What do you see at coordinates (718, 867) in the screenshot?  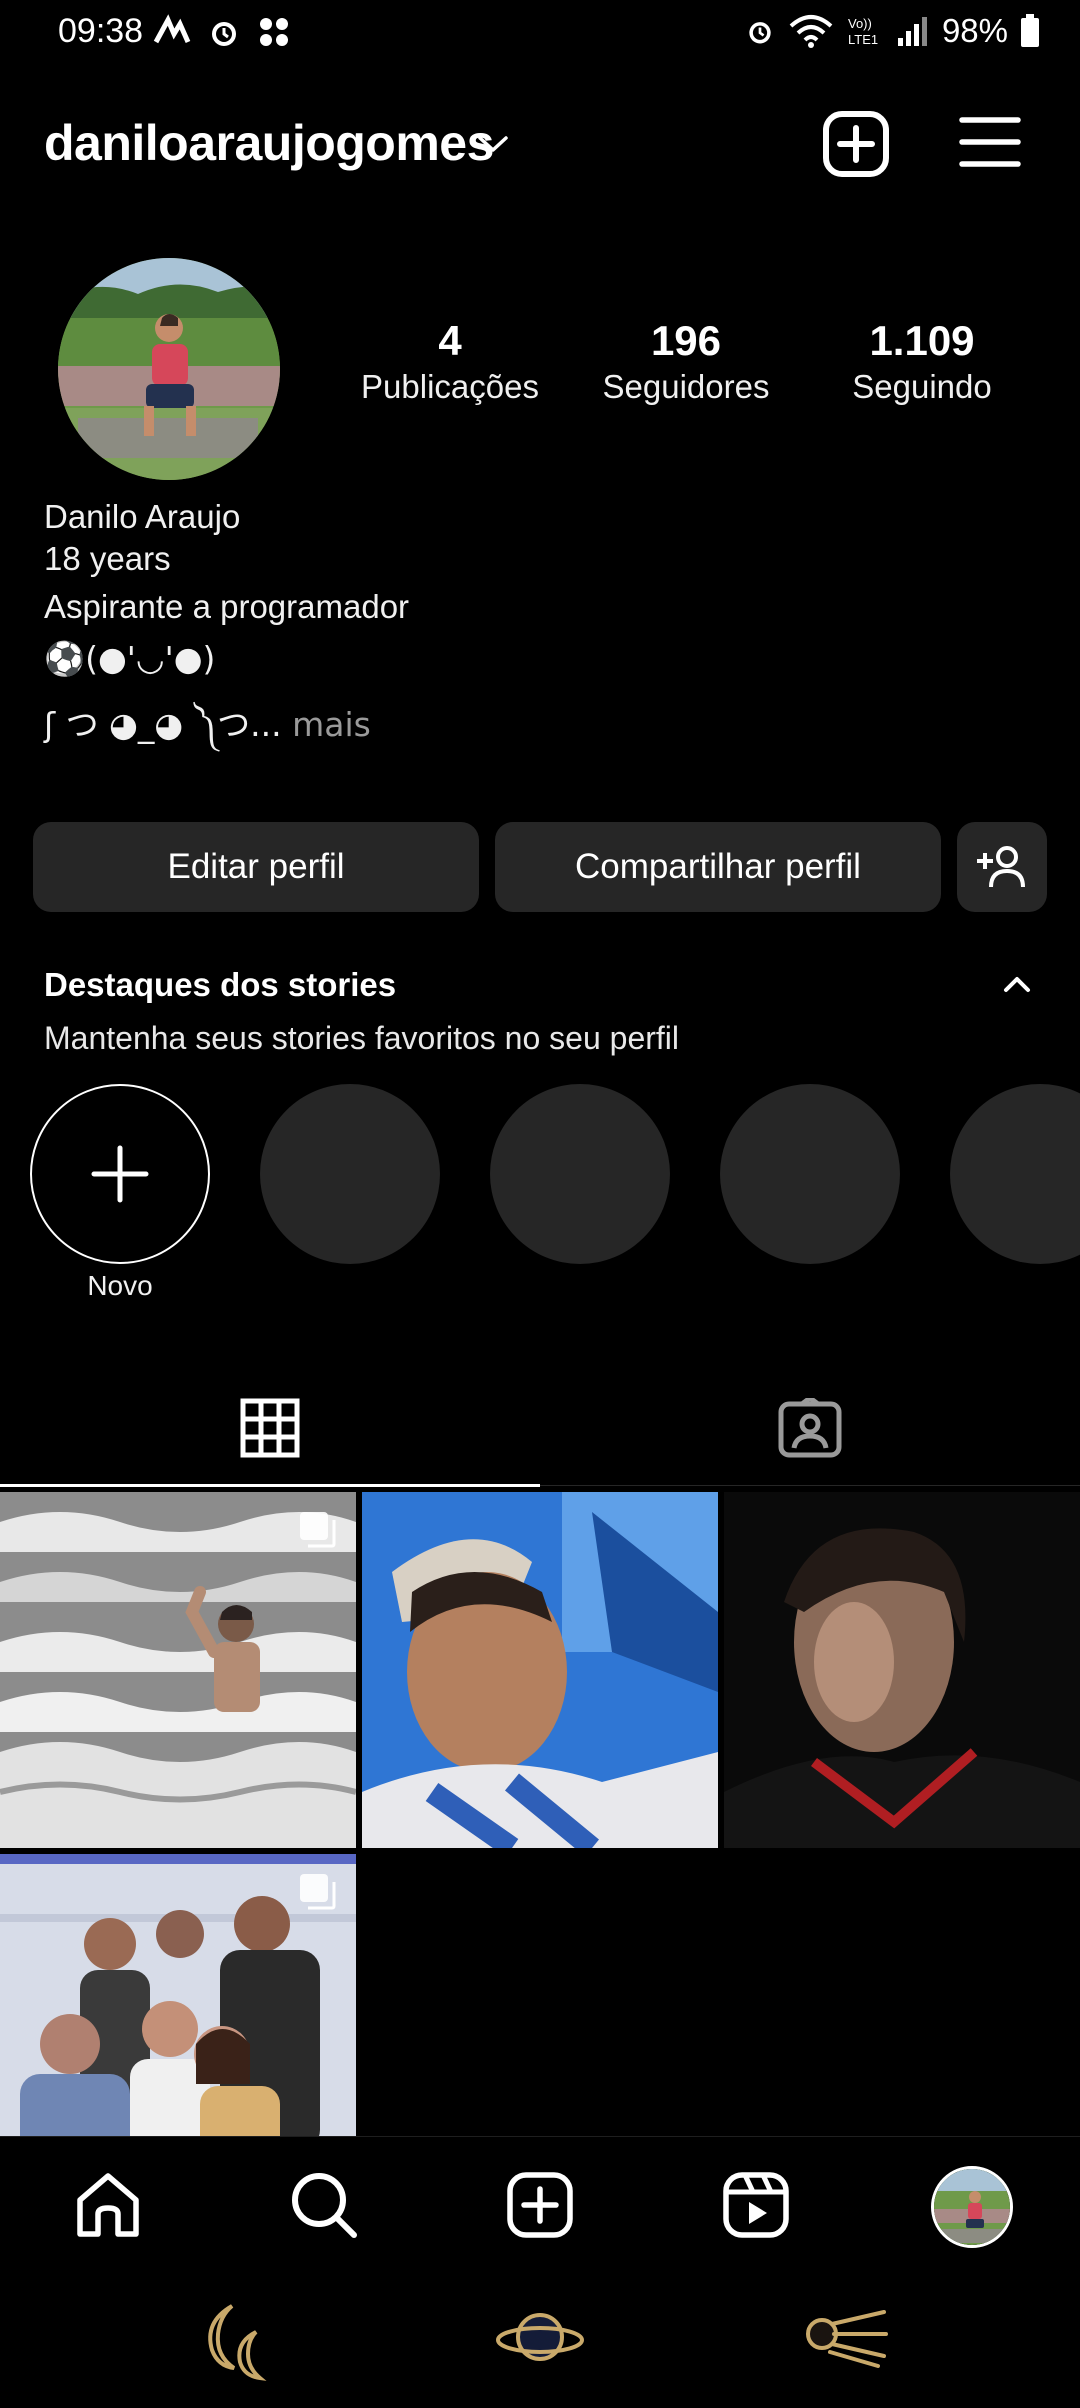 I see `share-profile-button: Compartilhar perfil` at bounding box center [718, 867].